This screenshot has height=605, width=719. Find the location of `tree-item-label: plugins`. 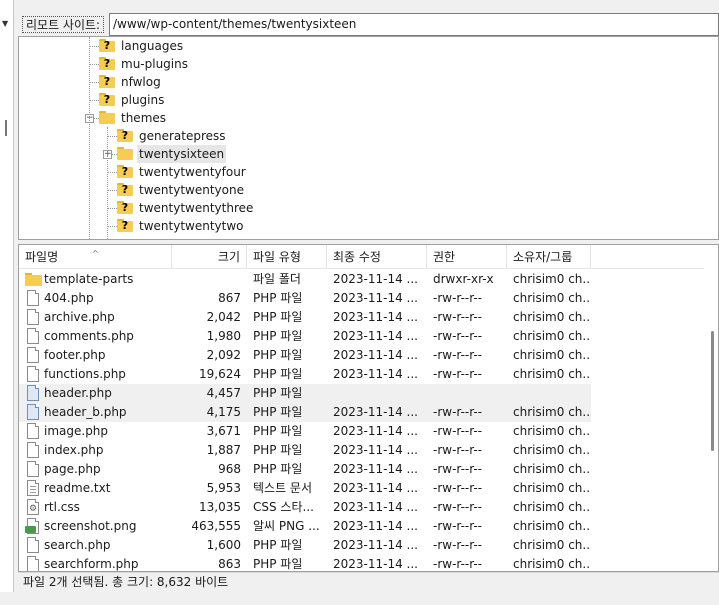

tree-item-label: plugins is located at coordinates (143, 100).